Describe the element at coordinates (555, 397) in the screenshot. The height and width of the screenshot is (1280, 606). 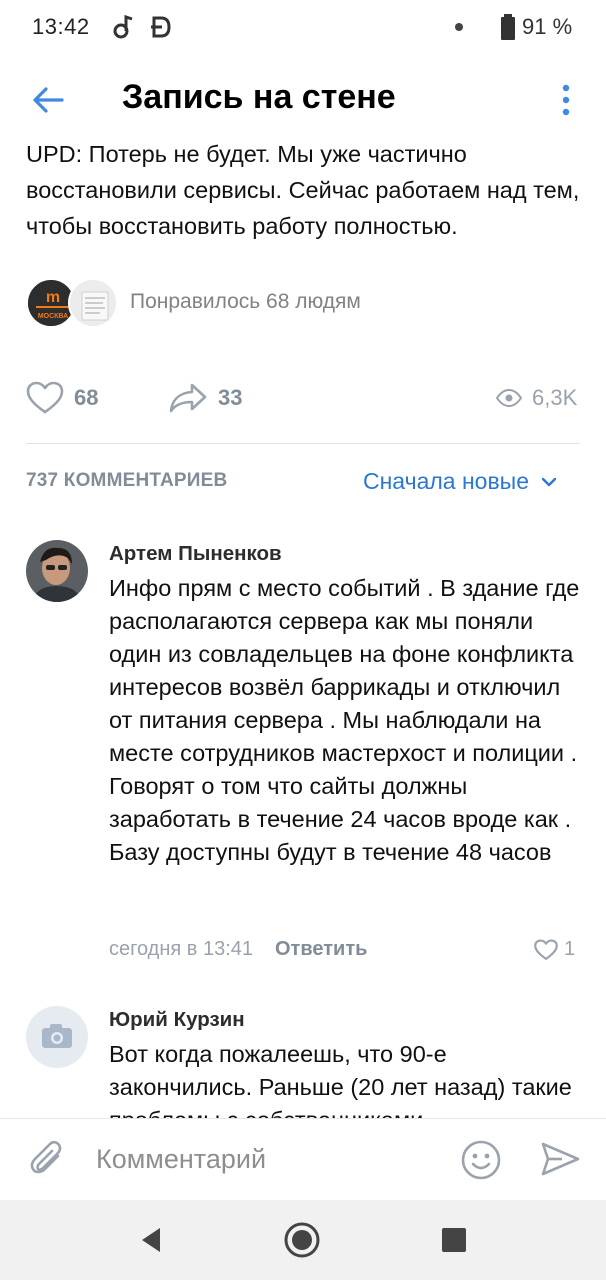
I see `views-count: 6,3K` at that location.